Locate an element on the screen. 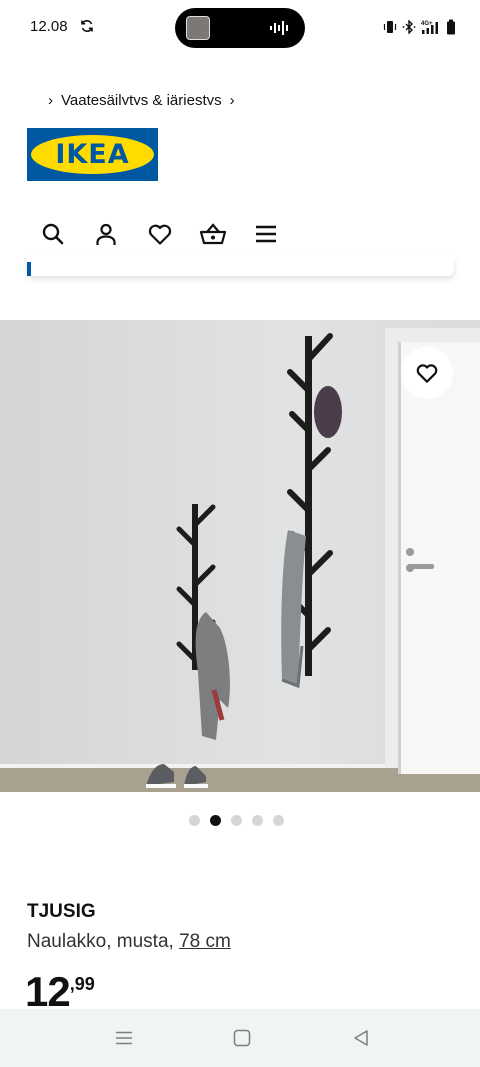 The image size is (480, 1067). vibrate-icon is located at coordinates (390, 27).